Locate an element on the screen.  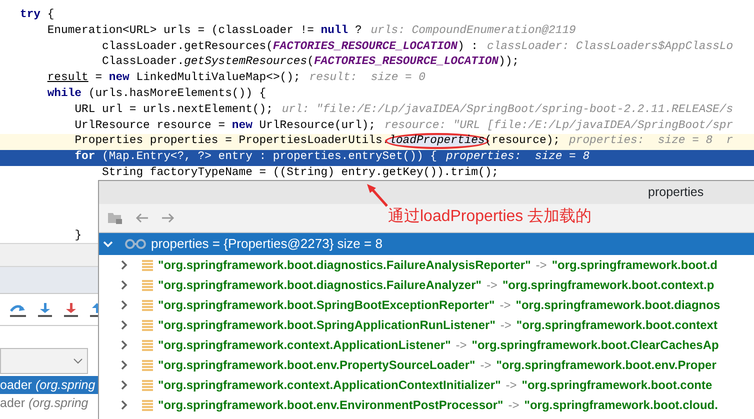
tree-row: properties = {Properties@2273} size = 8 is located at coordinates (426, 244).